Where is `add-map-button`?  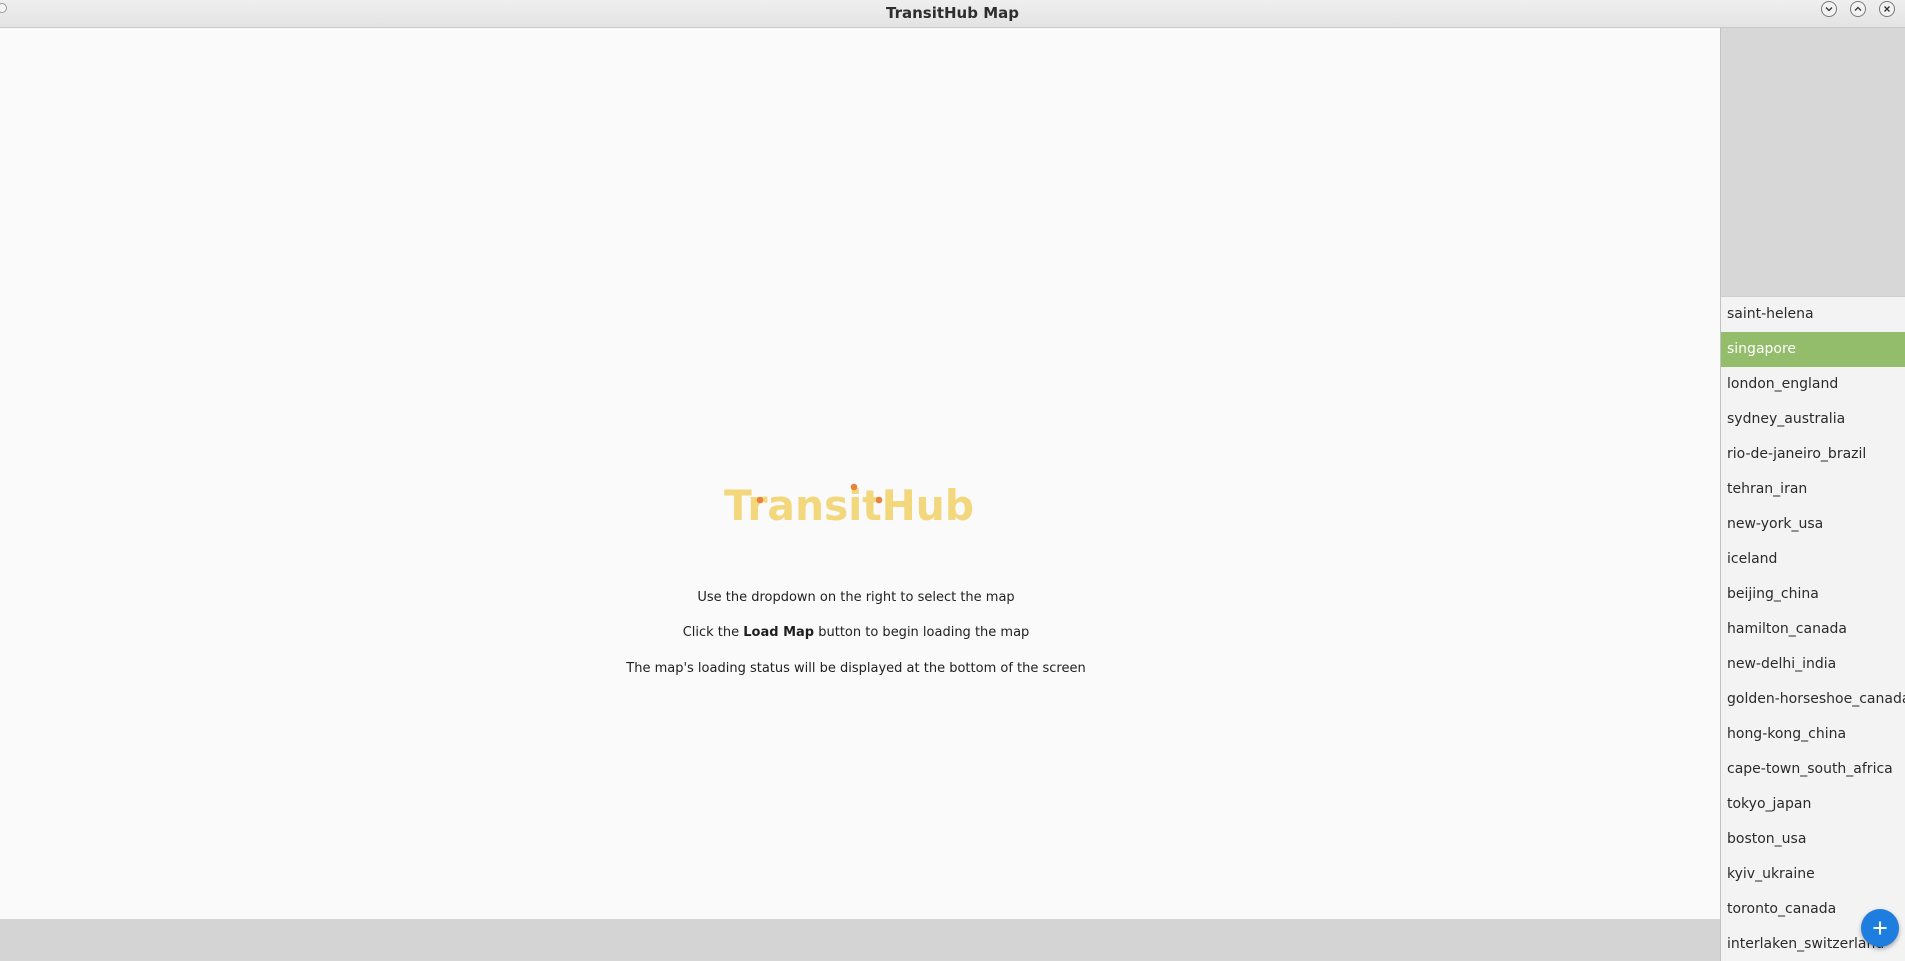
add-map-button is located at coordinates (1880, 928).